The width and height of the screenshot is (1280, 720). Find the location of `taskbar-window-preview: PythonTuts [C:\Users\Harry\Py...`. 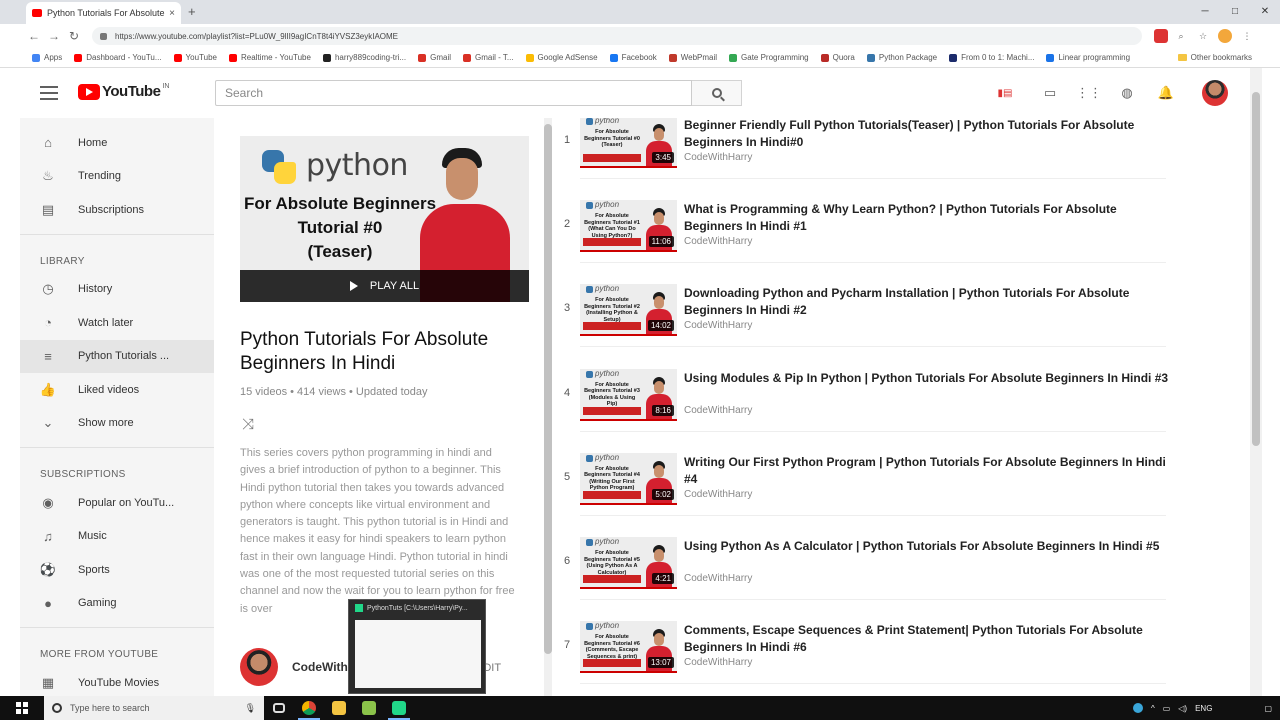

taskbar-window-preview: PythonTuts [C:\Users\Harry\Py... is located at coordinates (417, 646).